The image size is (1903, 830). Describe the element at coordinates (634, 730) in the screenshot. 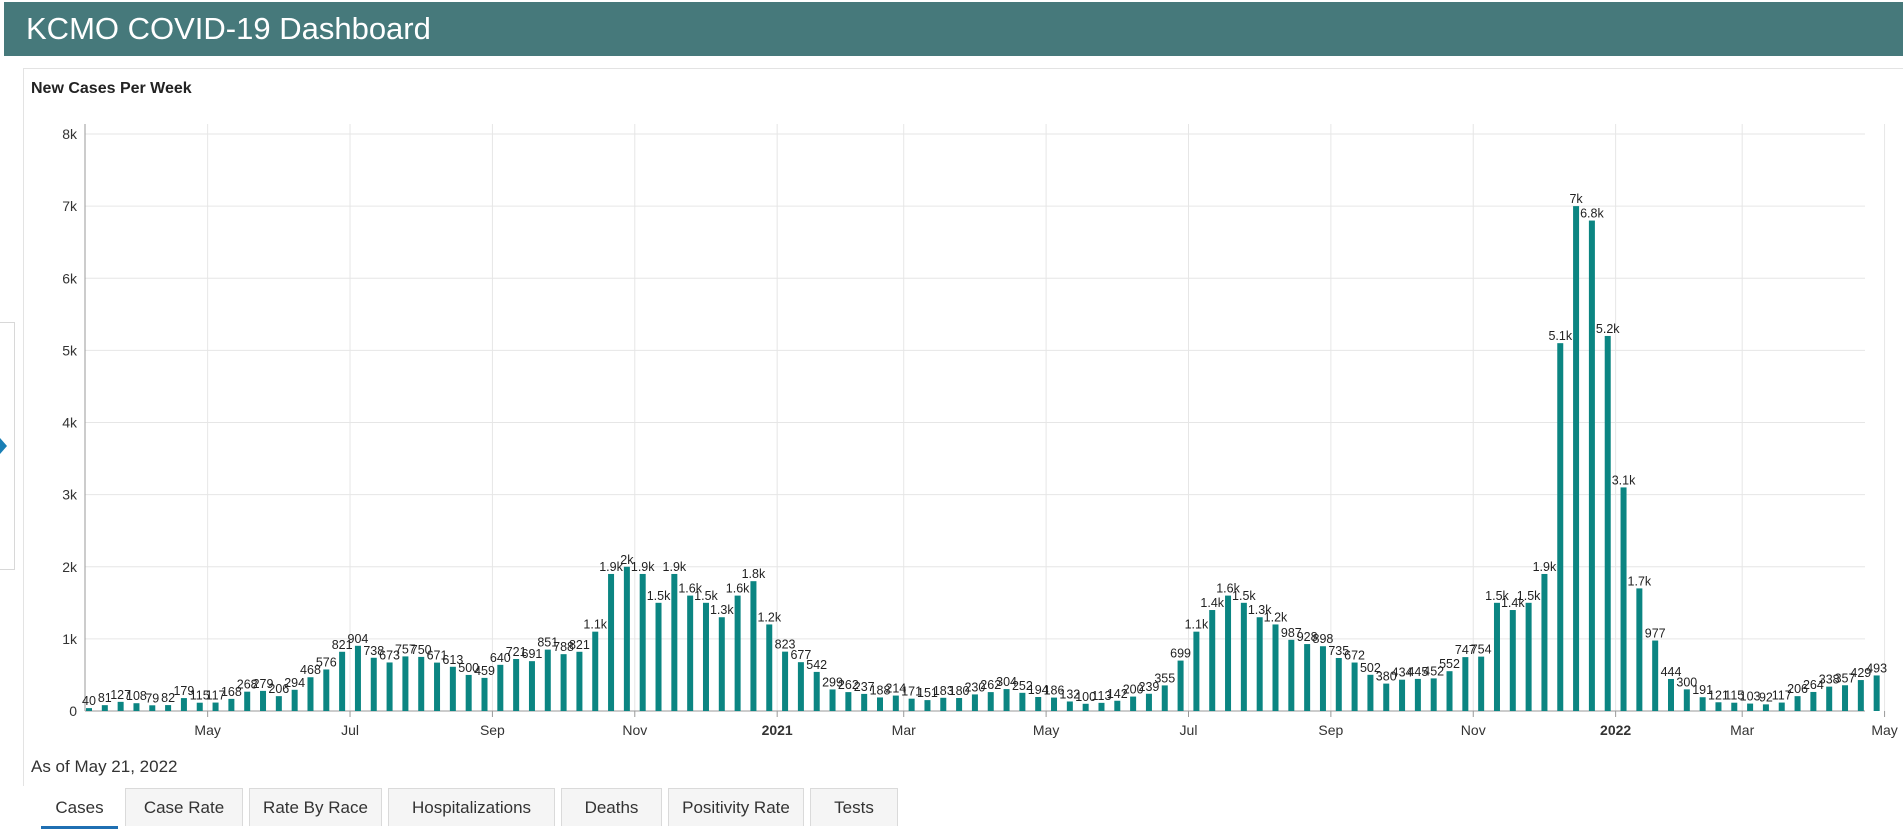

I see `x-tick-label: Nov` at that location.